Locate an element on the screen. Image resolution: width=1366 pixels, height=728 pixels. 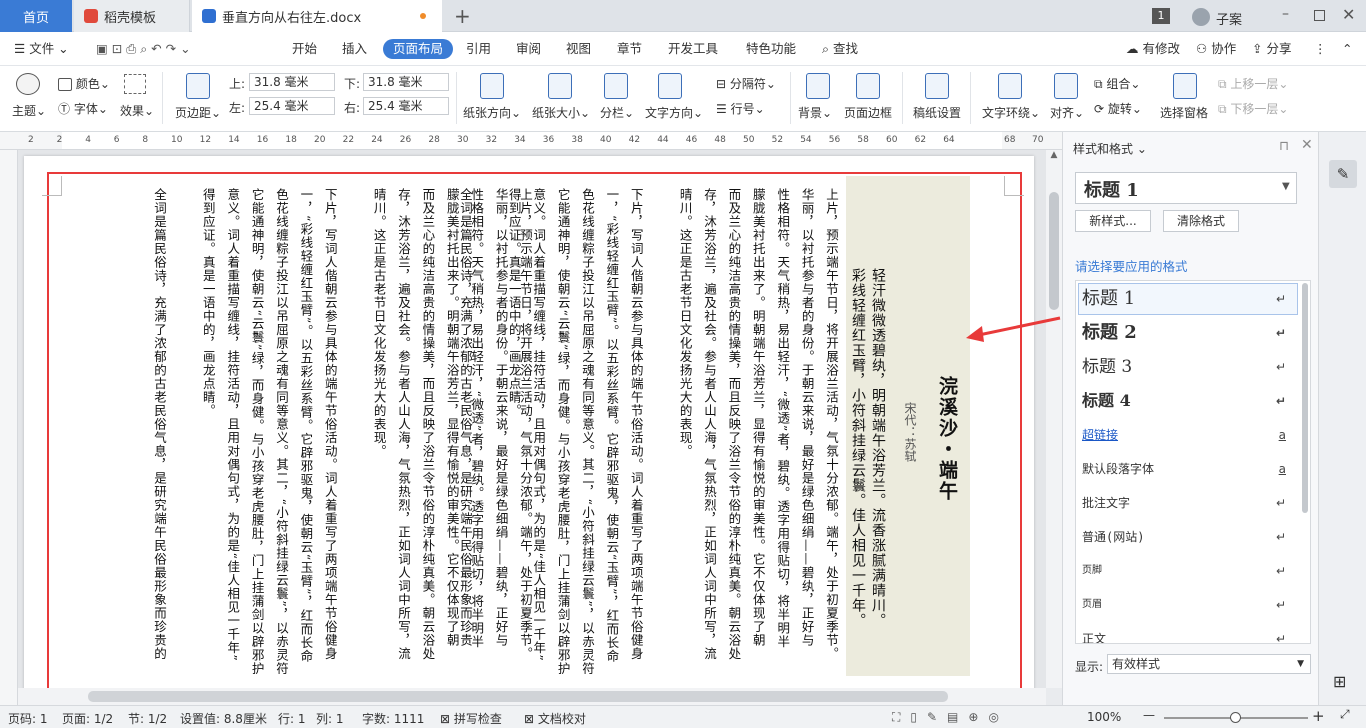
menu-features: 特色功能 is located at coordinates (771, 49).